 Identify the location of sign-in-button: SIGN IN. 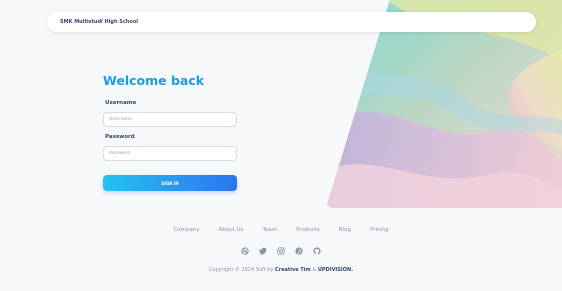
(170, 183).